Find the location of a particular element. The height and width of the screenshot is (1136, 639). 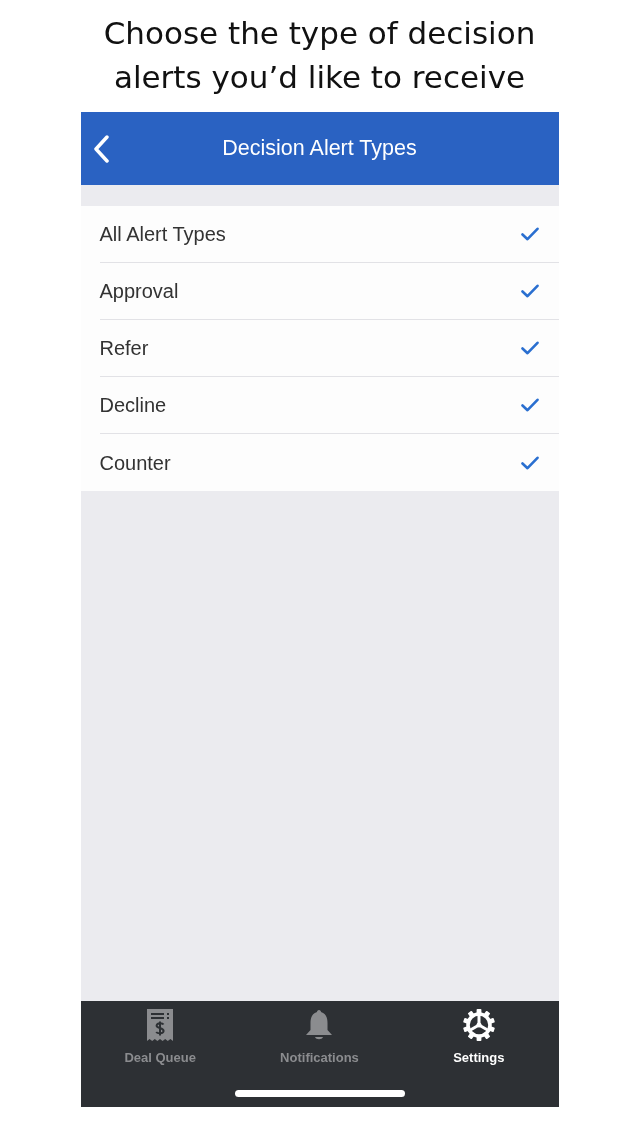

tab-bar-item: Settings is located at coordinates (478, 1038).